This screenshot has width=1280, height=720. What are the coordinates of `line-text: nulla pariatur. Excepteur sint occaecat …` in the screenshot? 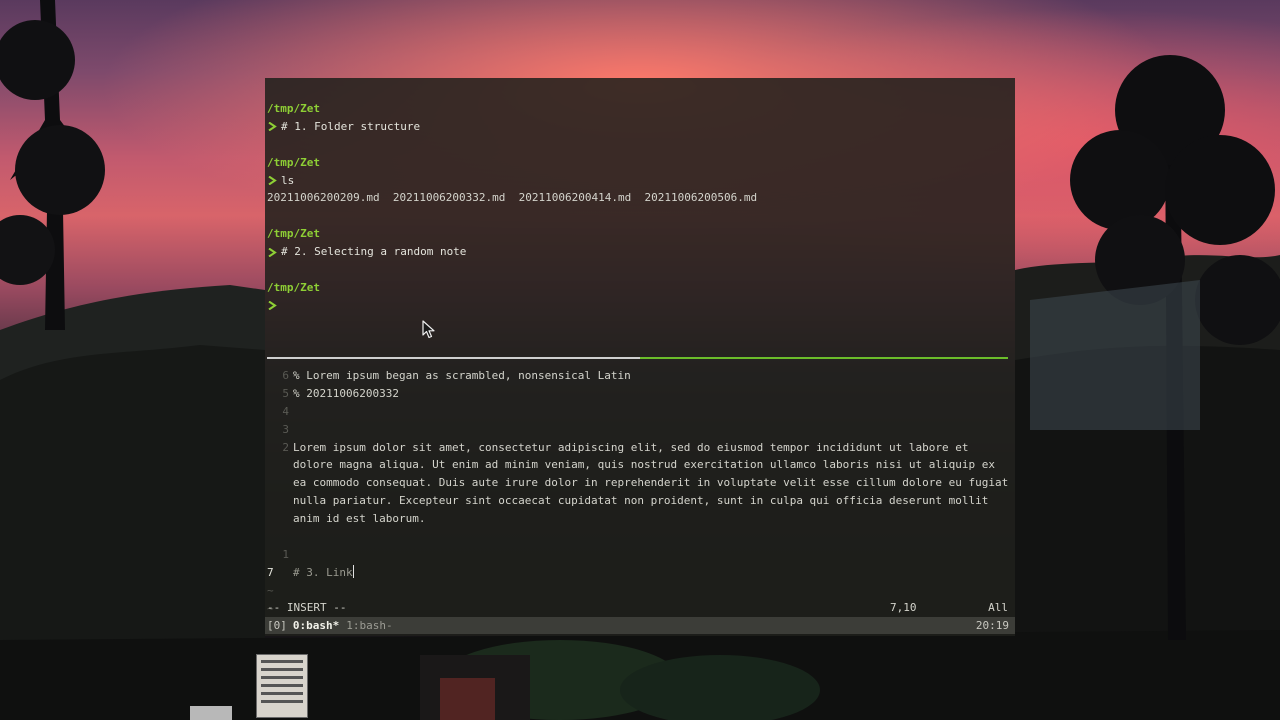 It's located at (641, 501).